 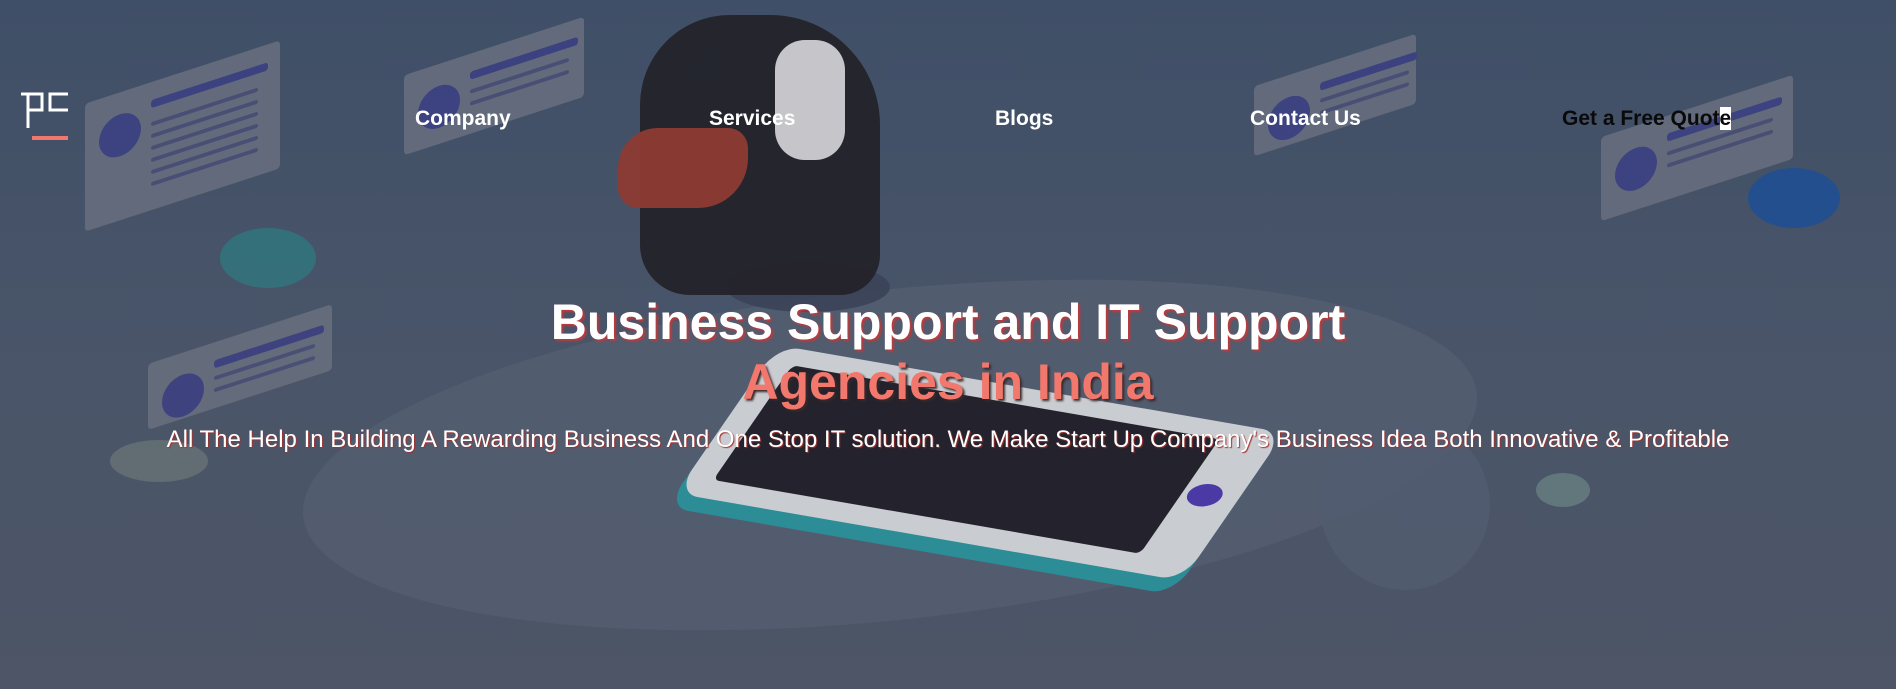 I want to click on person-illustration-shirt, so click(x=810, y=100).